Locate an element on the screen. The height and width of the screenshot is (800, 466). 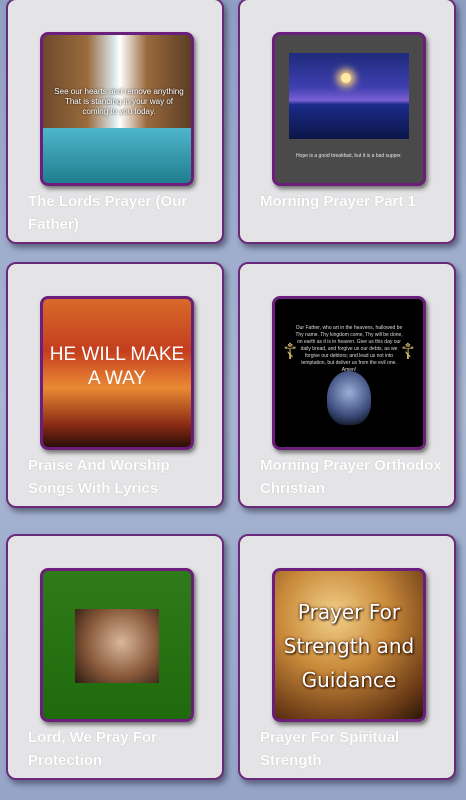
green-thumbnail is located at coordinates (117, 645).